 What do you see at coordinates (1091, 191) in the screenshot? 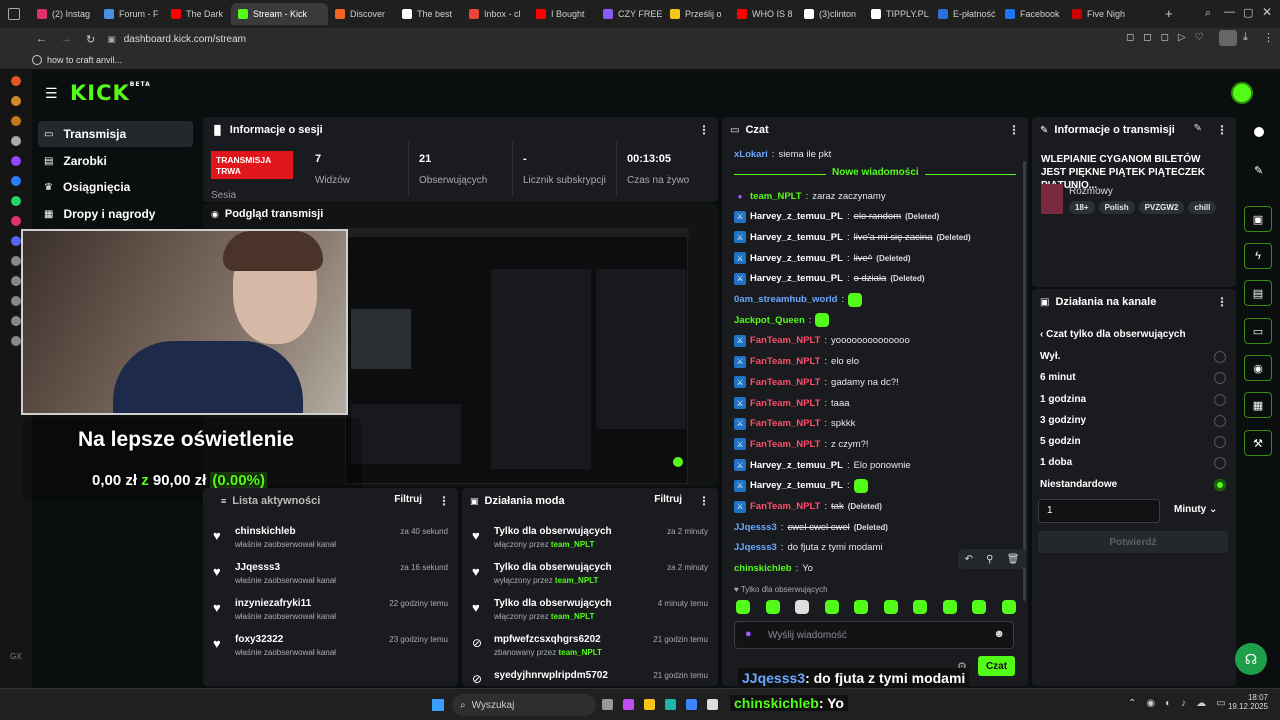
I see `category-name: Rozmowy` at bounding box center [1091, 191].